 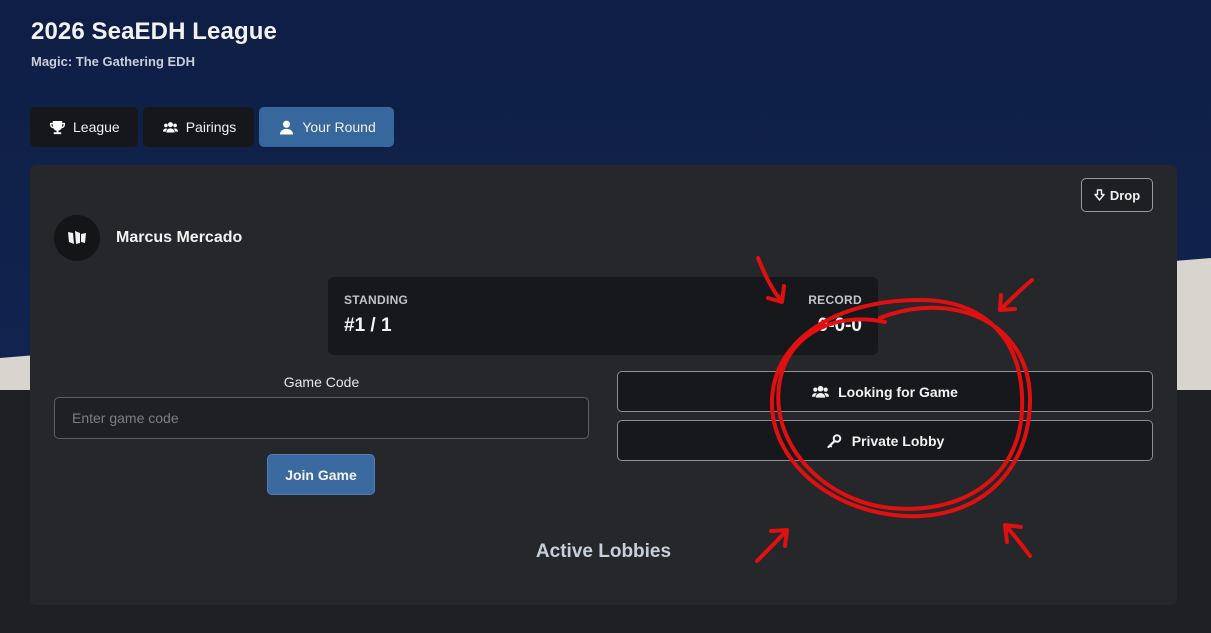 I want to click on drop-button: Drop, so click(x=1117, y=195).